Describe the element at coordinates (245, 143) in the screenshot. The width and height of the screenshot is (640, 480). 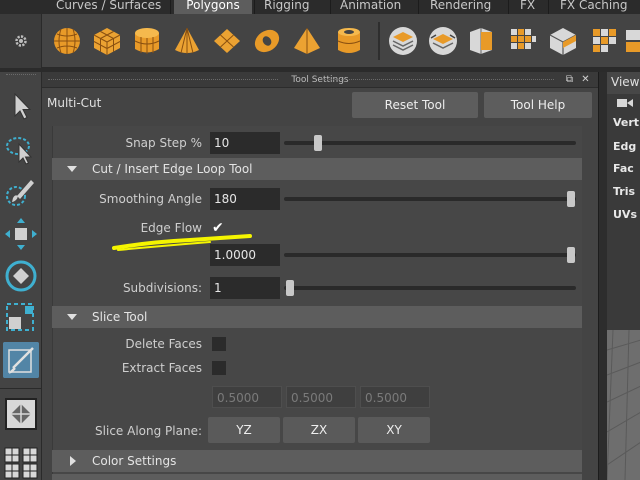
I see `snap-step-field: 10` at that location.